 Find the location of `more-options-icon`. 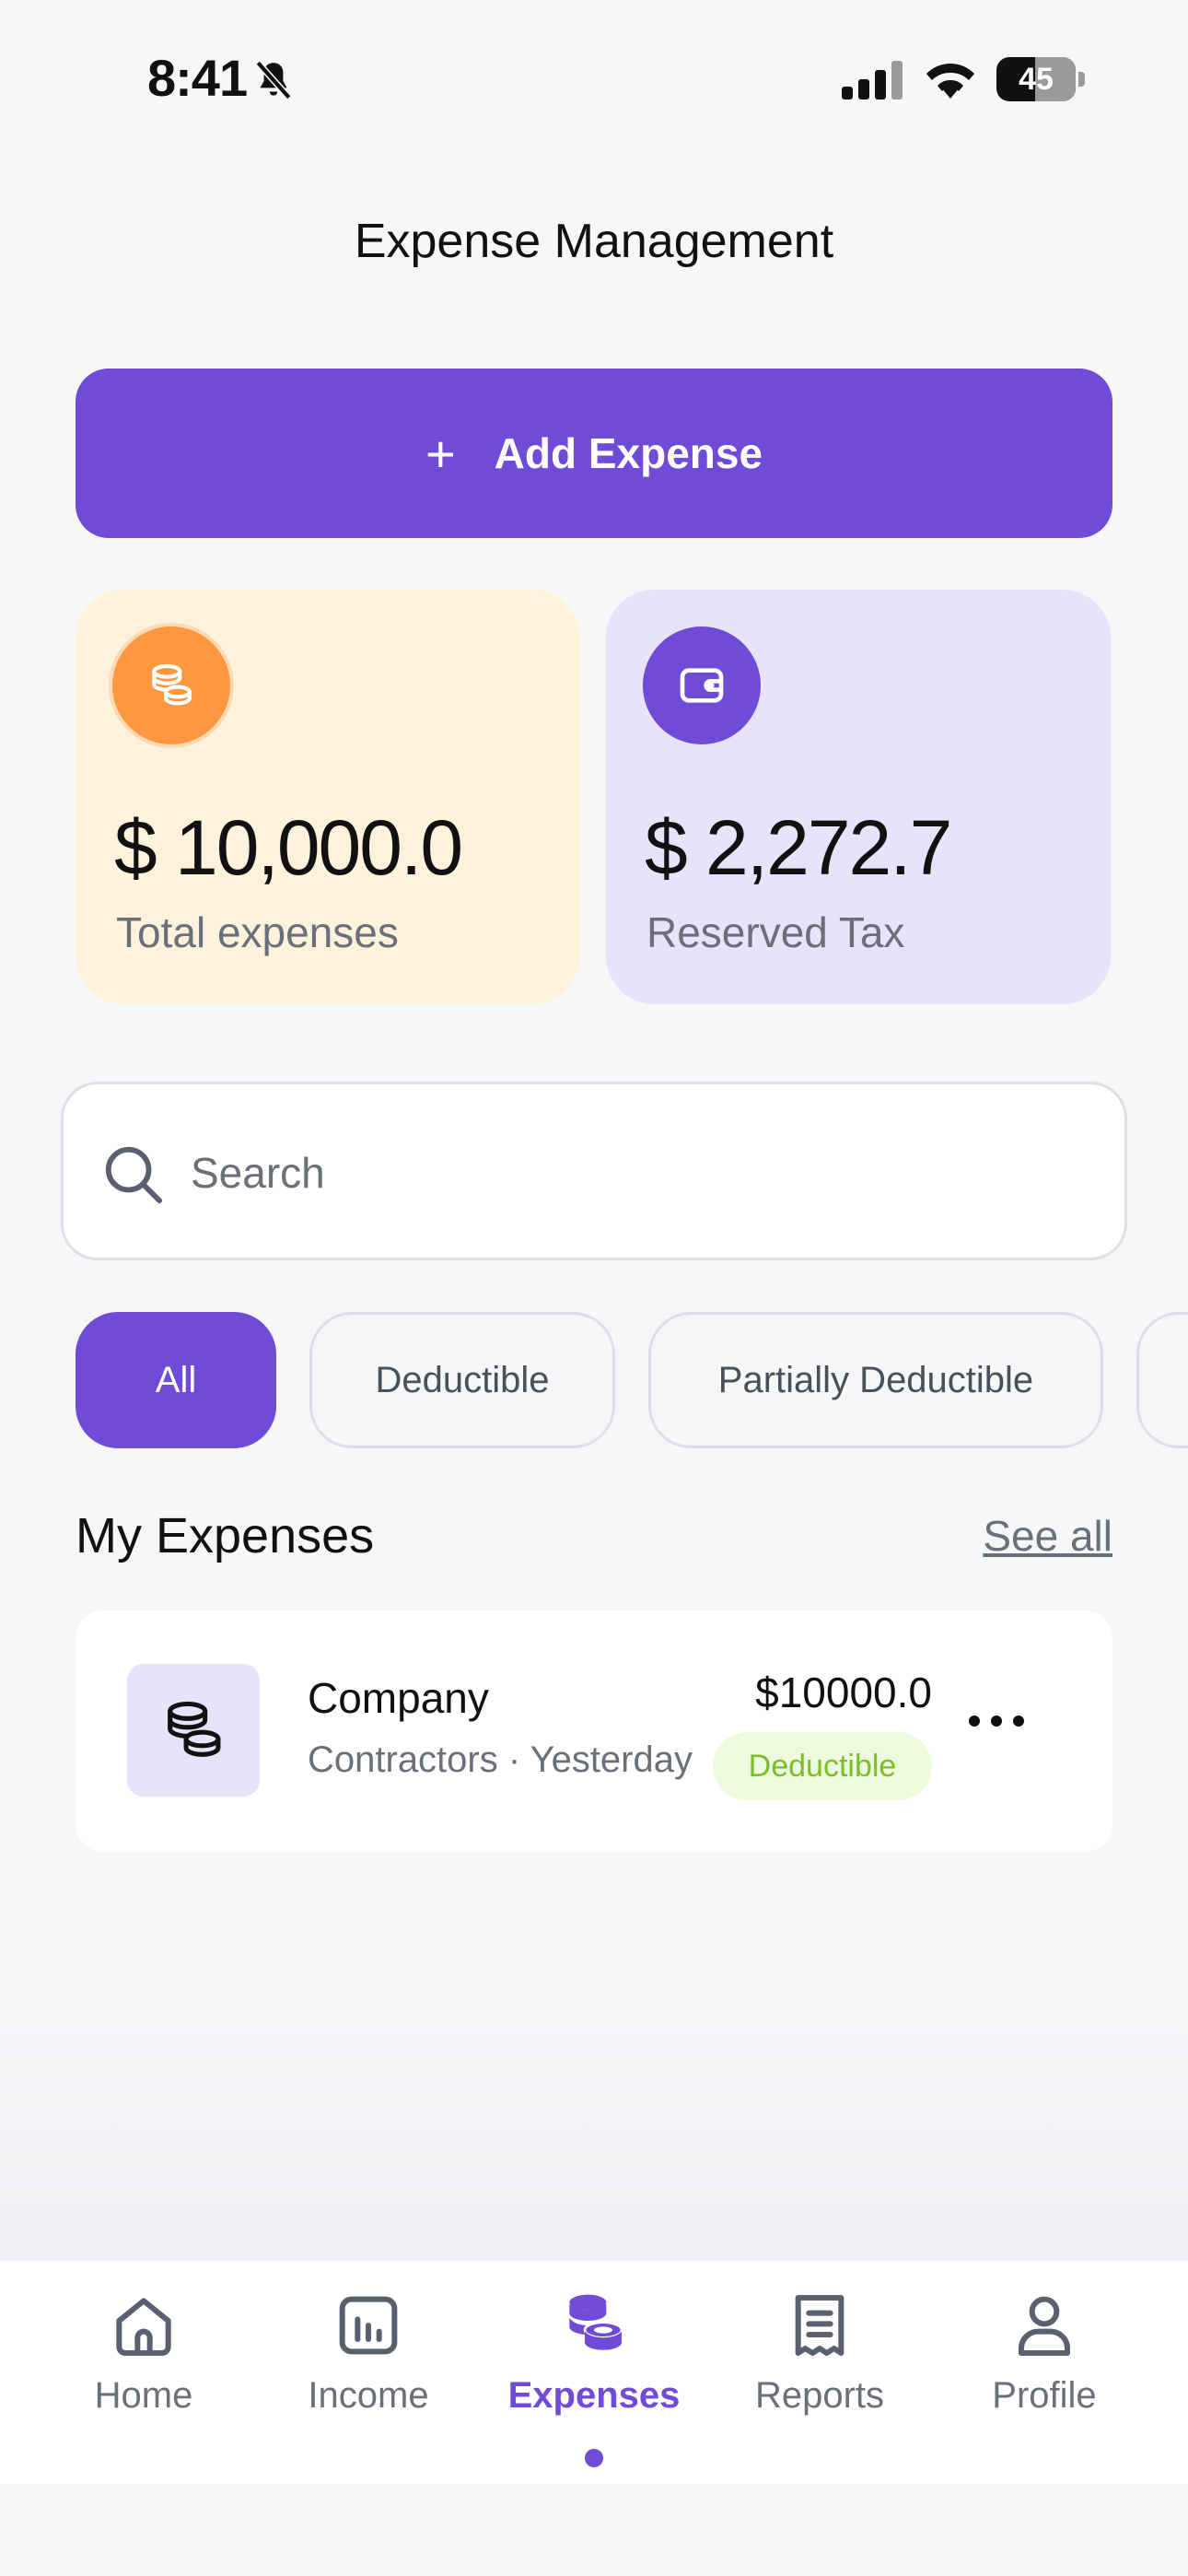

more-options-icon is located at coordinates (996, 1721).